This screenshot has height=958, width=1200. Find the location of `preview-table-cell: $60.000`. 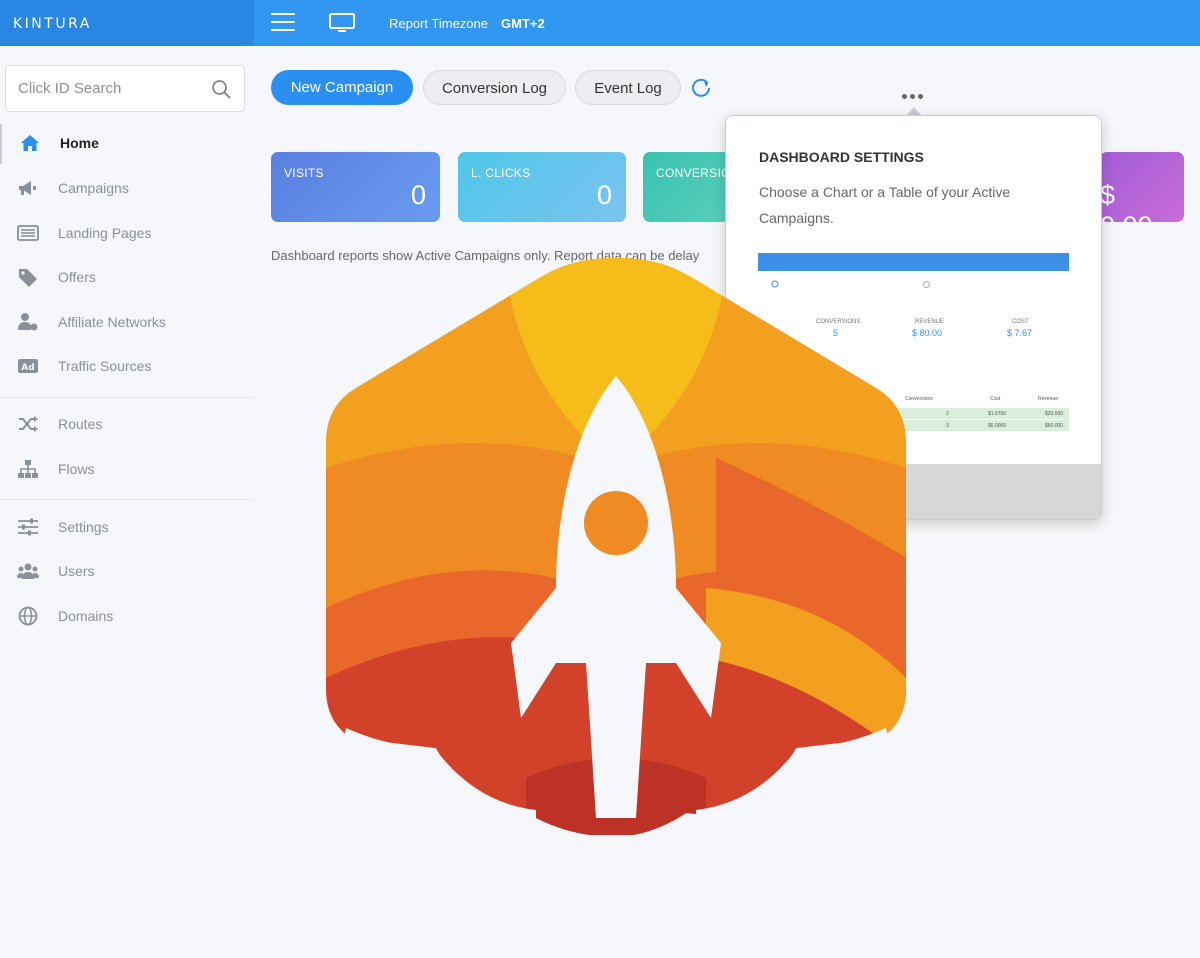

preview-table-cell: $60.000 is located at coordinates (1054, 426).